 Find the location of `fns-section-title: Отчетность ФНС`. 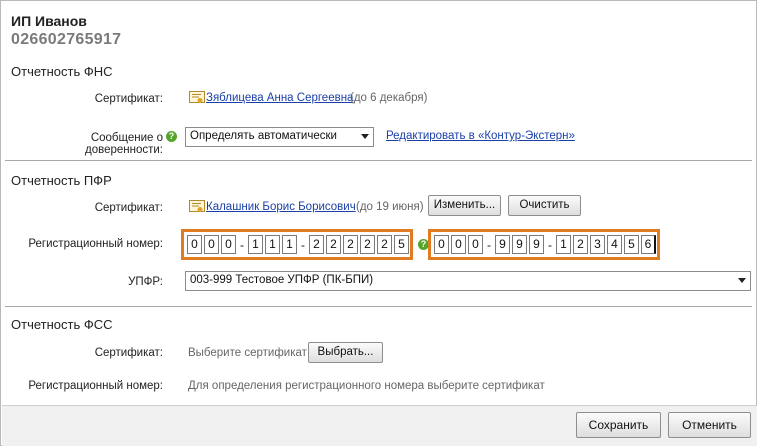

fns-section-title: Отчетность ФНС is located at coordinates (62, 71).